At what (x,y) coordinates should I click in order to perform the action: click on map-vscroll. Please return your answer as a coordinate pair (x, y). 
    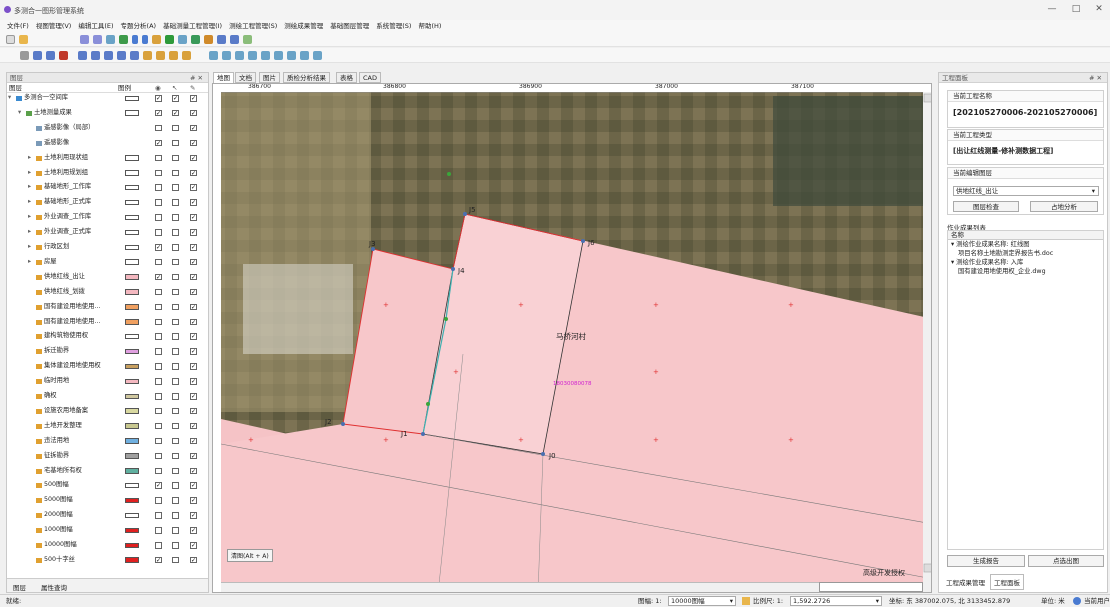
    Looking at the image, I should click on (927, 342).